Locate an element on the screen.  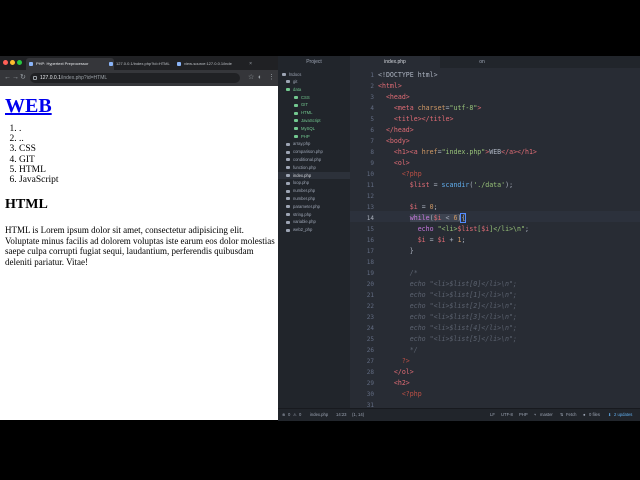
code-line: </ol> is located at coordinates (403, 372).